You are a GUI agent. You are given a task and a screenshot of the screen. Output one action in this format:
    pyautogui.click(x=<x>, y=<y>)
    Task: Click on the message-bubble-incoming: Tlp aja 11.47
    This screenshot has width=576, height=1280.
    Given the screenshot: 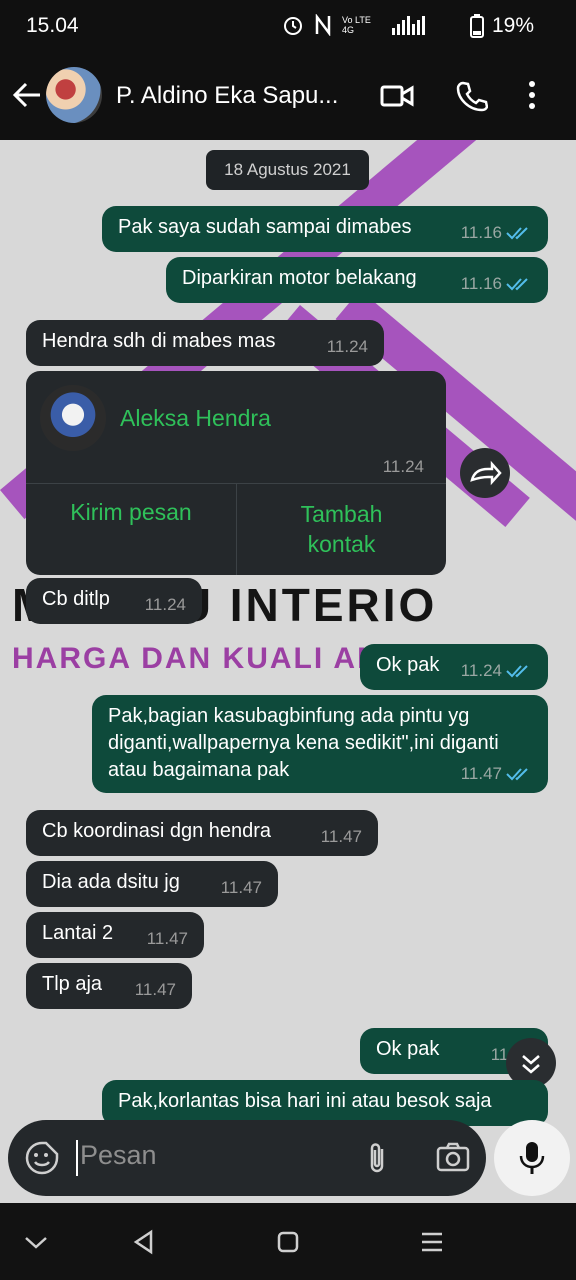 What is the action you would take?
    pyautogui.click(x=109, y=986)
    